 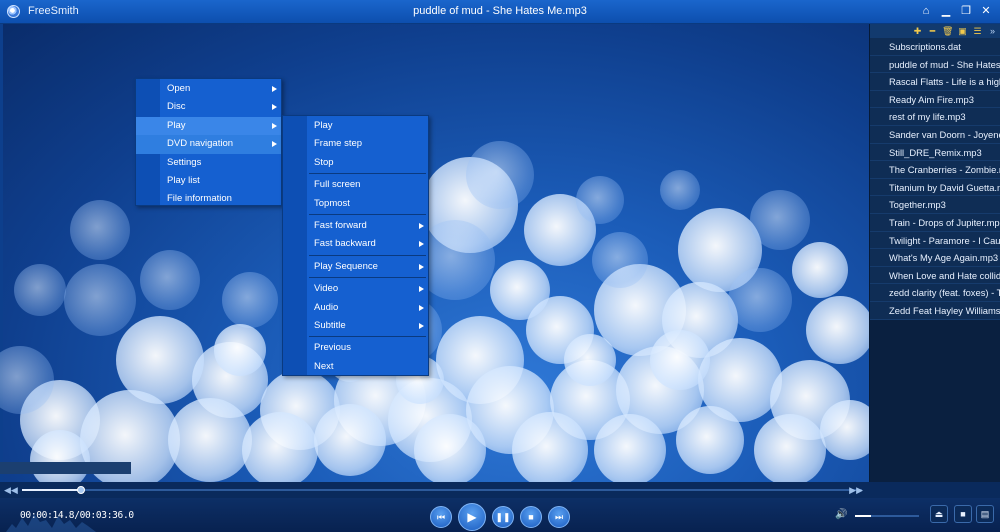 I want to click on seek-bar-row: ◀◀ ▶▶, so click(x=434, y=490).